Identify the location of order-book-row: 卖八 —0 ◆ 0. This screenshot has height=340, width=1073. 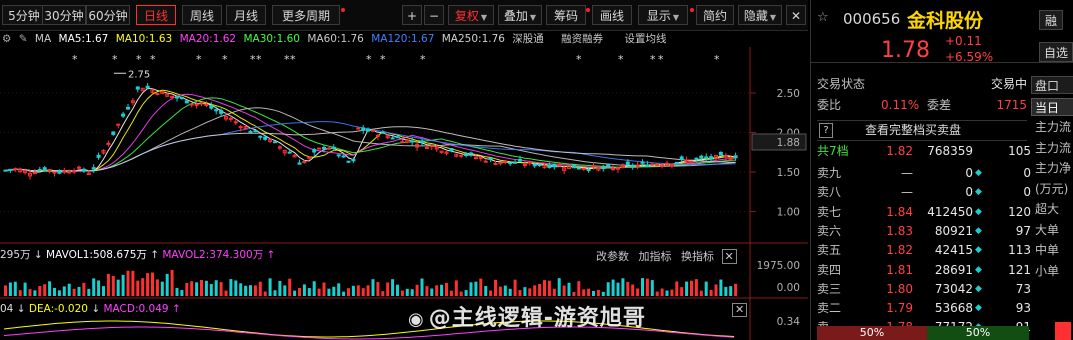
(924, 192).